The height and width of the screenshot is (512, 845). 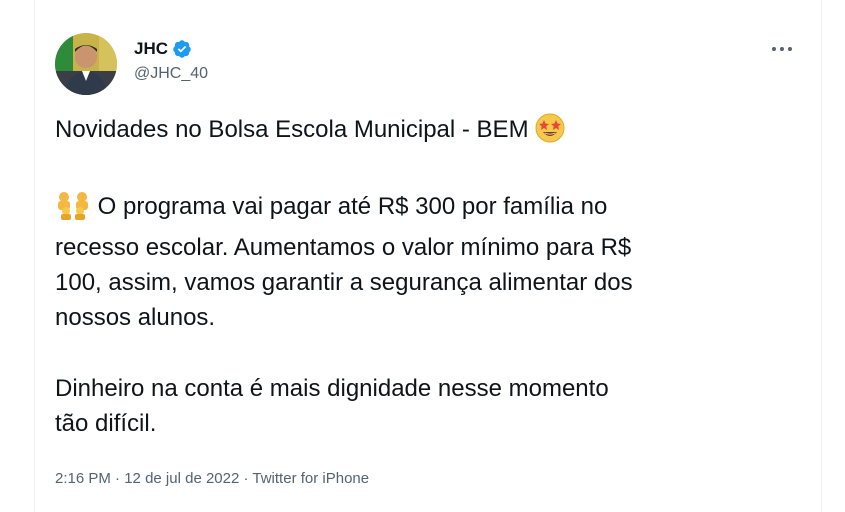 What do you see at coordinates (83, 478) in the screenshot?
I see `tweet-time: 2:16 PM` at bounding box center [83, 478].